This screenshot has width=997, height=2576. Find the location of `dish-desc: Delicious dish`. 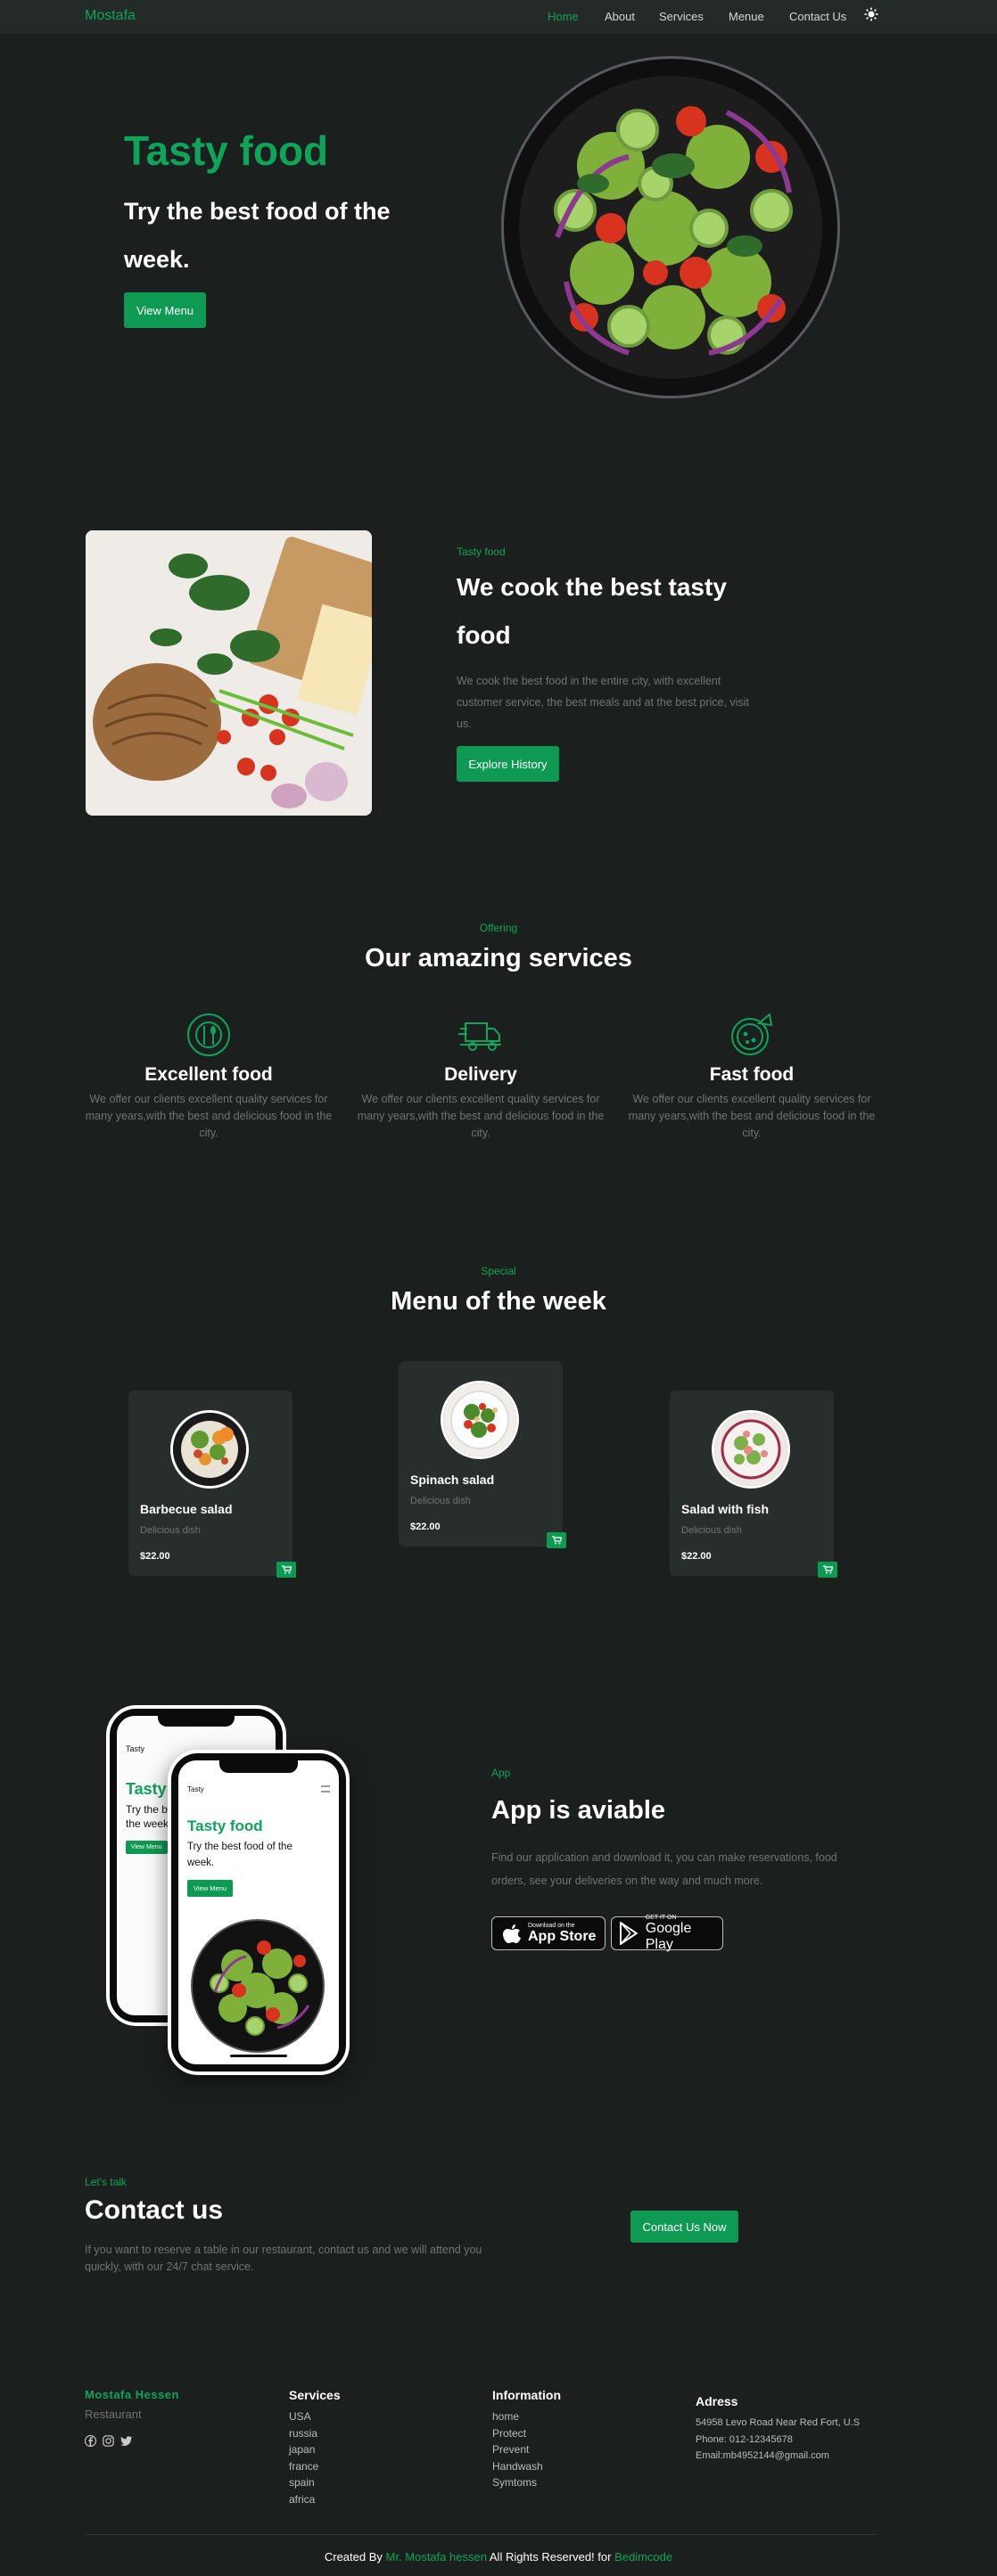

dish-desc: Delicious dish is located at coordinates (440, 1501).